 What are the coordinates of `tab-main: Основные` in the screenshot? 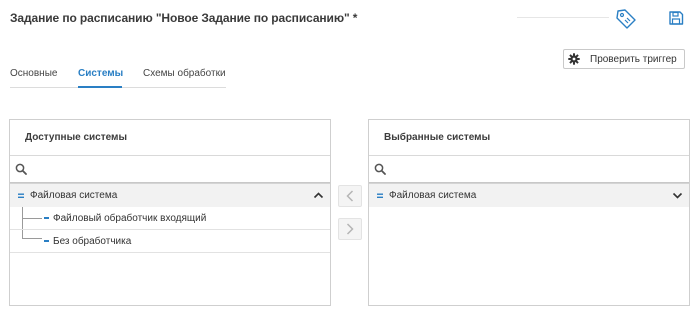 It's located at (33, 73).